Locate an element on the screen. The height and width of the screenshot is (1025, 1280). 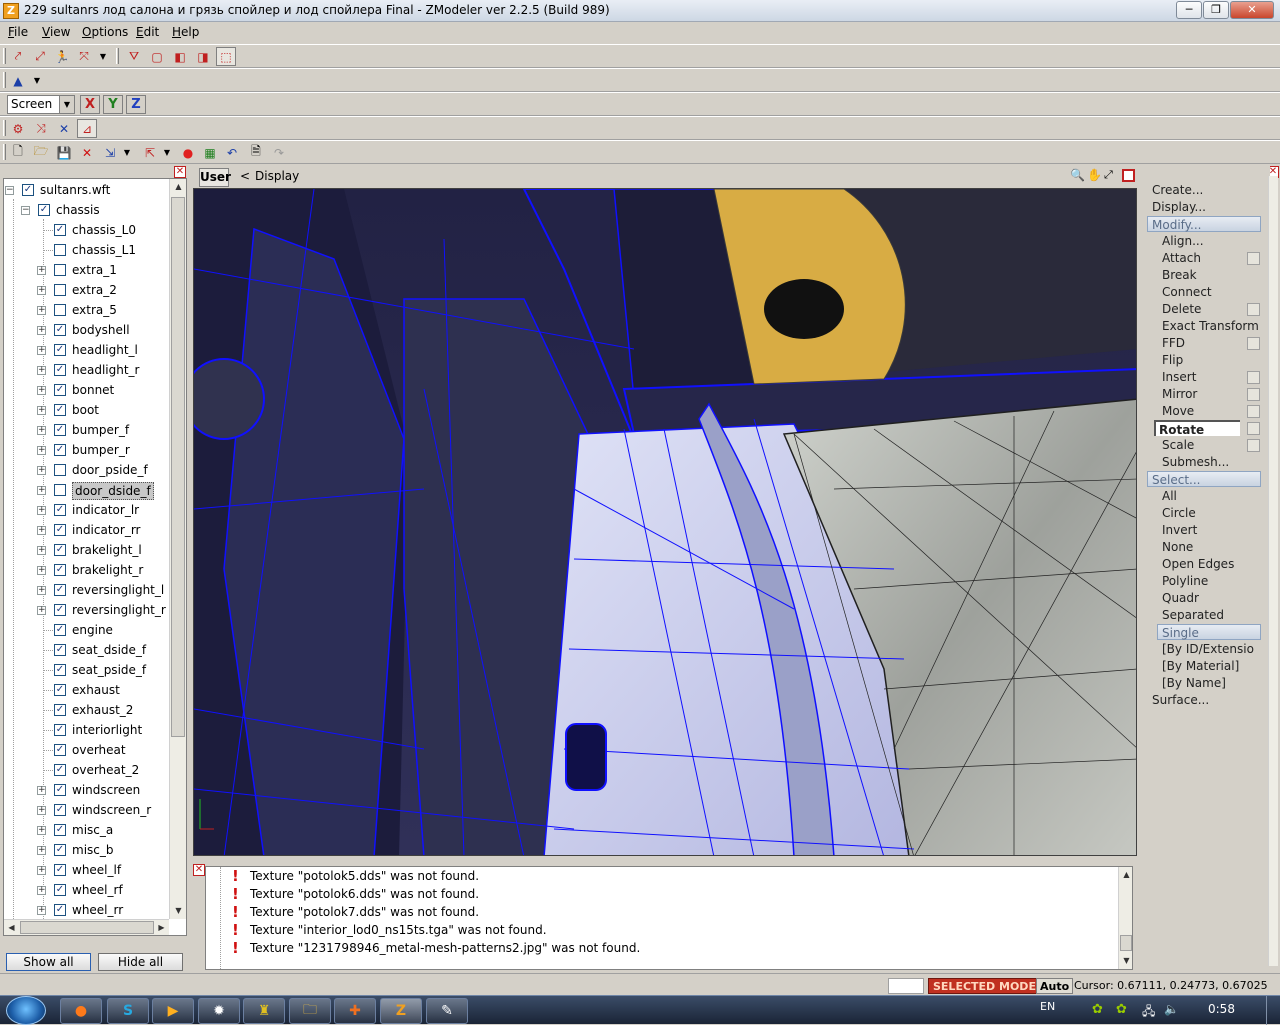
skype-task-icon: S is located at coordinates (128, 1011).